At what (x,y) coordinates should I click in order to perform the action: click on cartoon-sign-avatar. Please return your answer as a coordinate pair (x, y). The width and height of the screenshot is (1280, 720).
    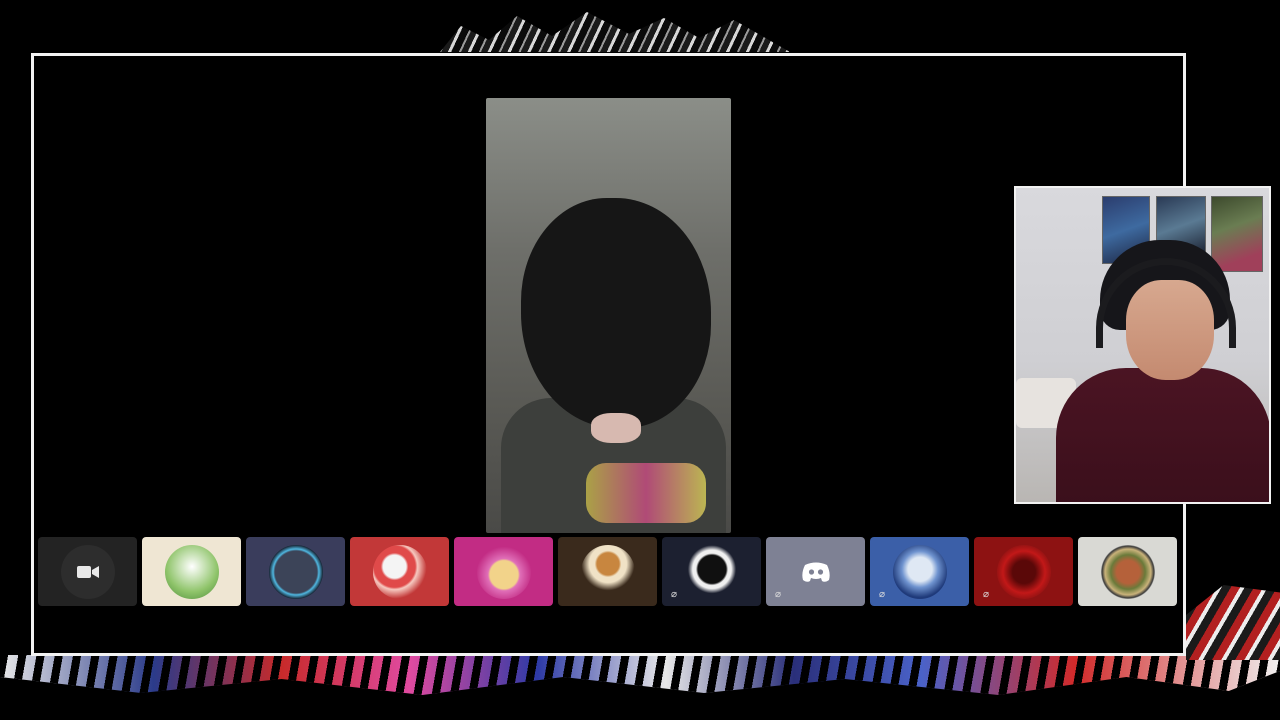
    Looking at the image, I should click on (607, 571).